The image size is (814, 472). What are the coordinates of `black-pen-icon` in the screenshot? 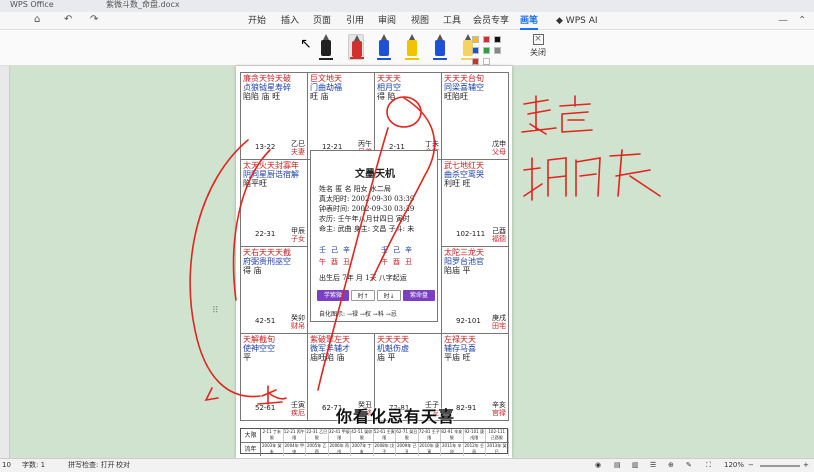 It's located at (326, 47).